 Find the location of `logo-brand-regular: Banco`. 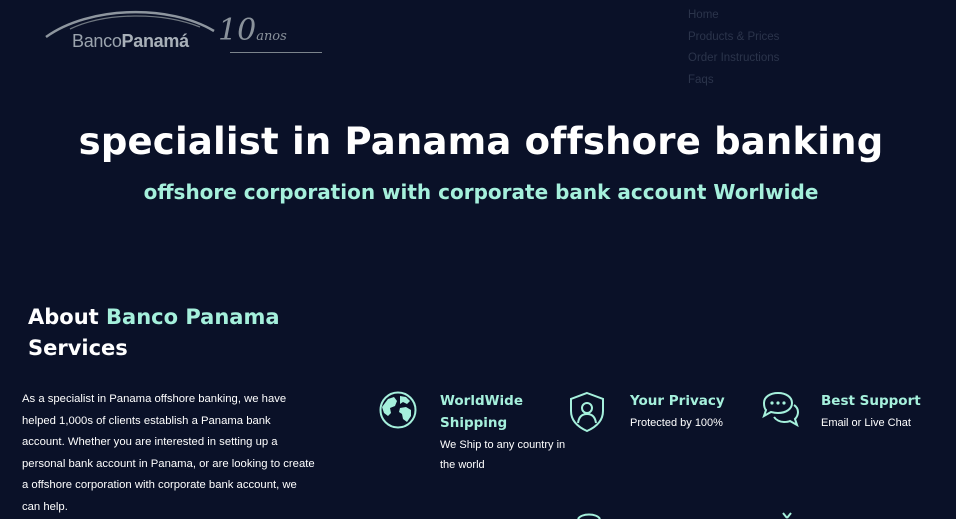

logo-brand-regular: Banco is located at coordinates (97, 41).